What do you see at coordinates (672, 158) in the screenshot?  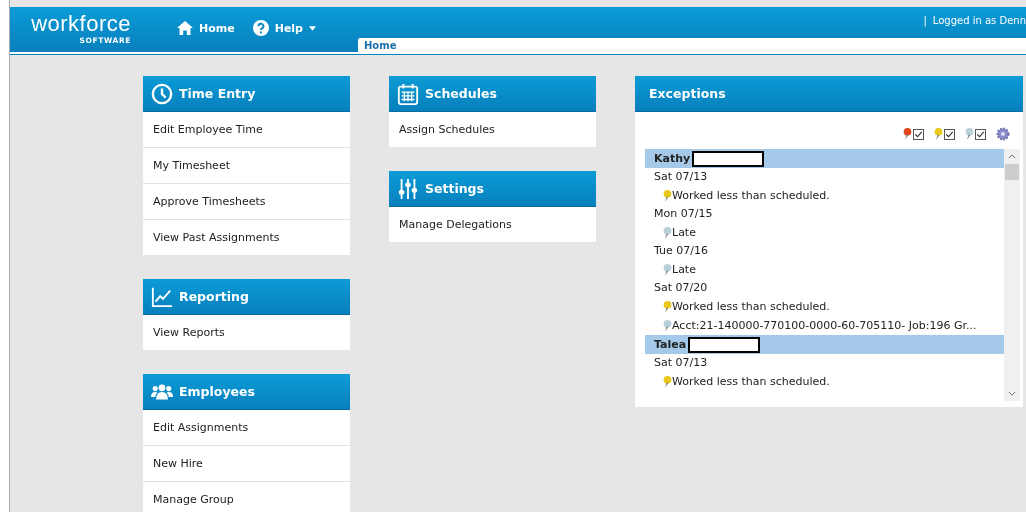 I see `employee-name: Kathy` at bounding box center [672, 158].